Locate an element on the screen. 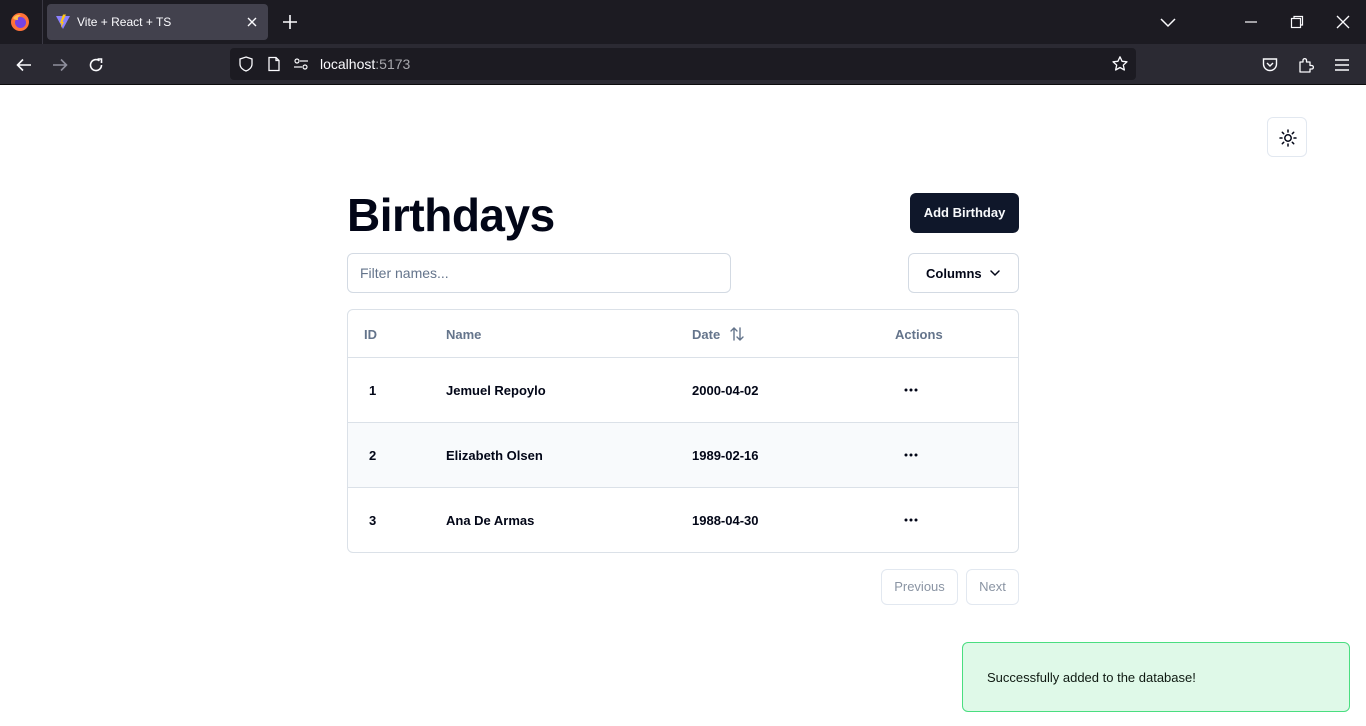 This screenshot has height=726, width=1366. theme-toggle-button is located at coordinates (1287, 137).